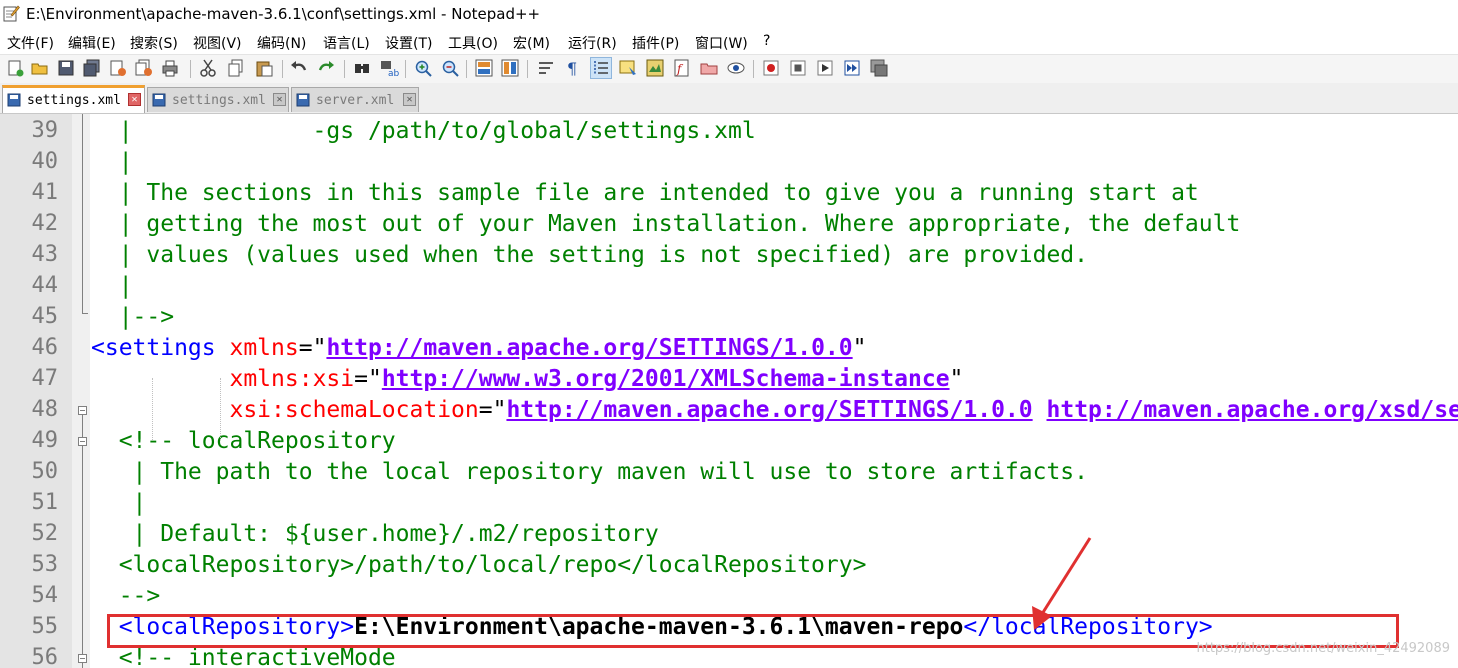 This screenshot has width=1458, height=668. Describe the element at coordinates (956, 379) in the screenshot. I see `code-token: "` at that location.